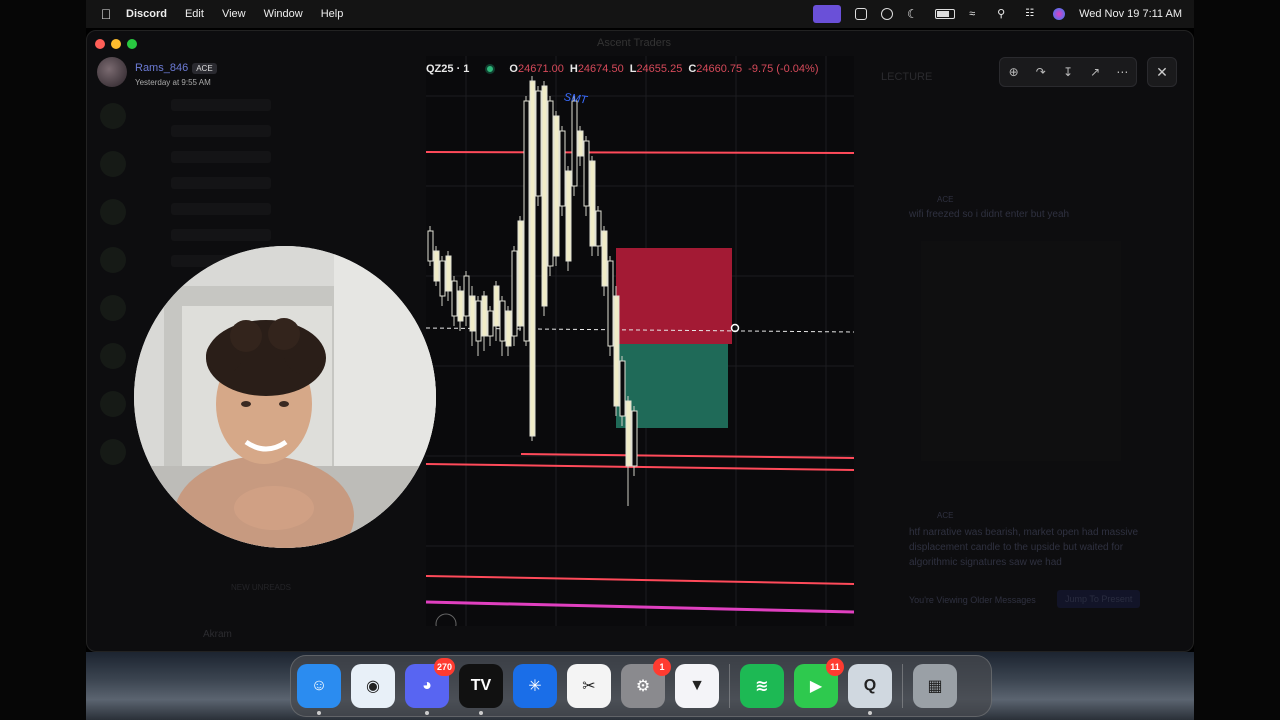 The height and width of the screenshot is (720, 1280). I want to click on attachment-thumbnail, so click(1021, 351).